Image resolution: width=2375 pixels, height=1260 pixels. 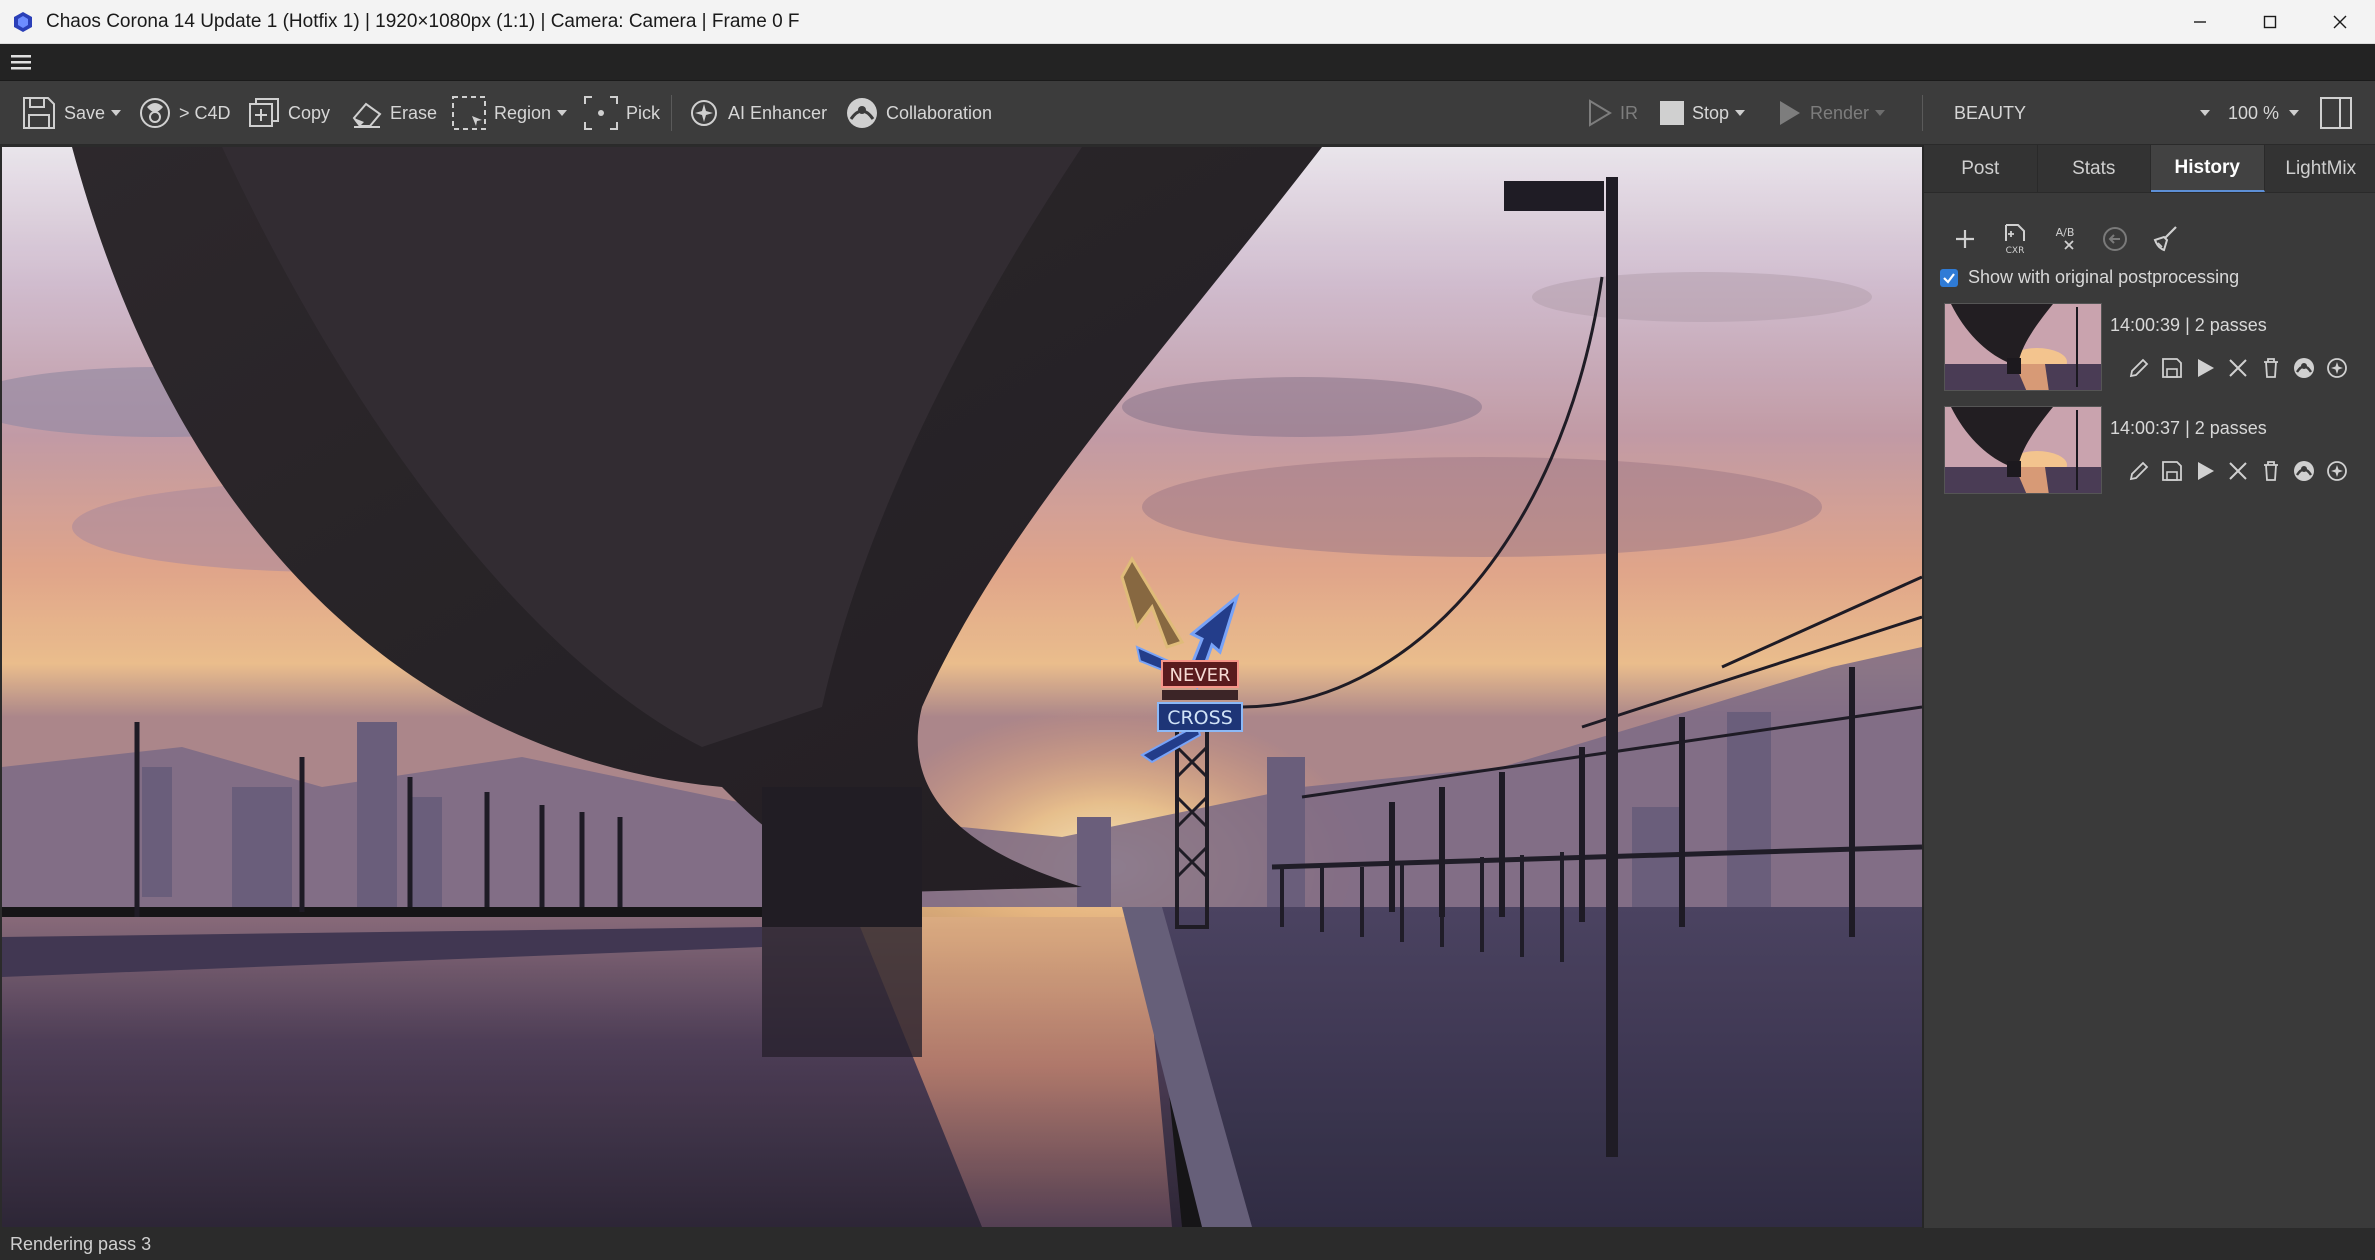 I want to click on save-button: Save, so click(x=71, y=113).